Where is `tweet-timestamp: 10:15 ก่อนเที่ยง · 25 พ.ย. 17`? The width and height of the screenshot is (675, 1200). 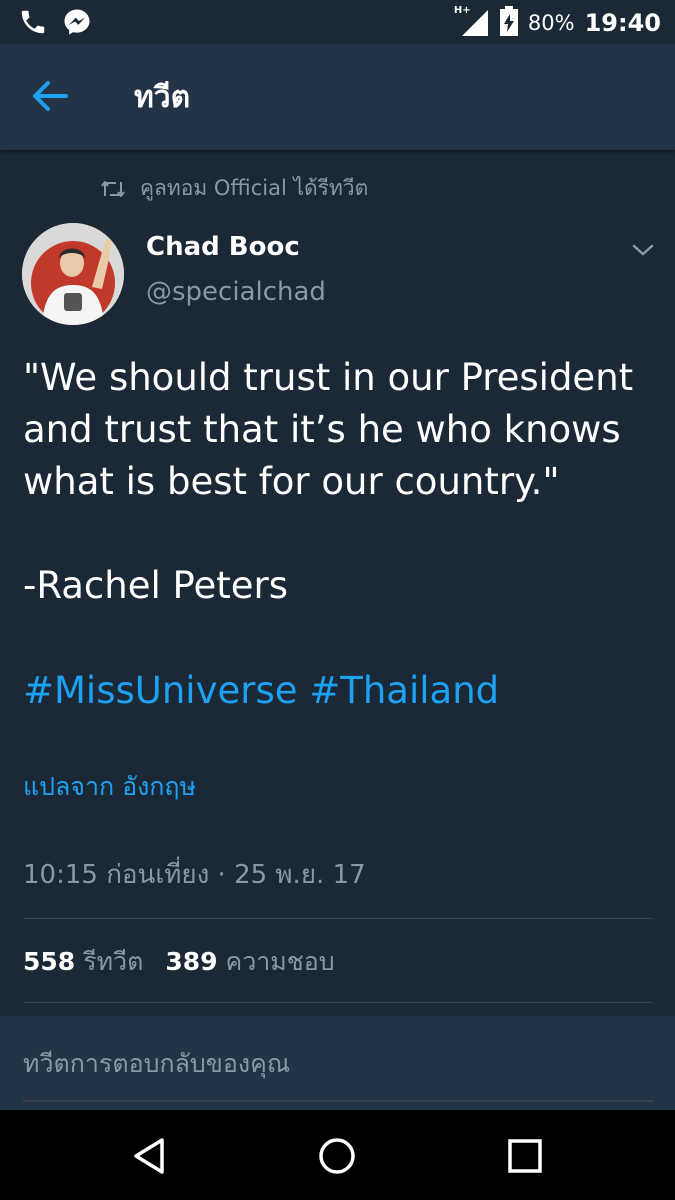
tweet-timestamp: 10:15 ก่อนเที่ยง · 25 พ.ย. 17 is located at coordinates (194, 875).